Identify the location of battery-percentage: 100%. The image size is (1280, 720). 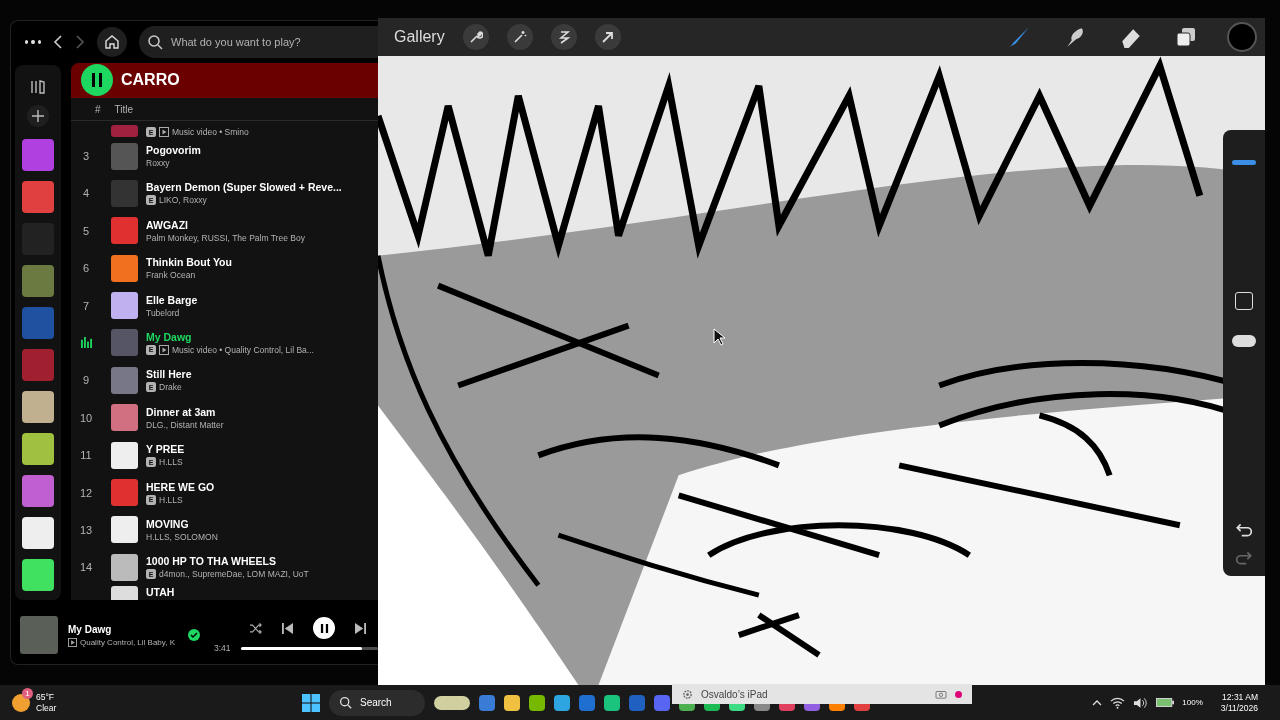
(1192, 702).